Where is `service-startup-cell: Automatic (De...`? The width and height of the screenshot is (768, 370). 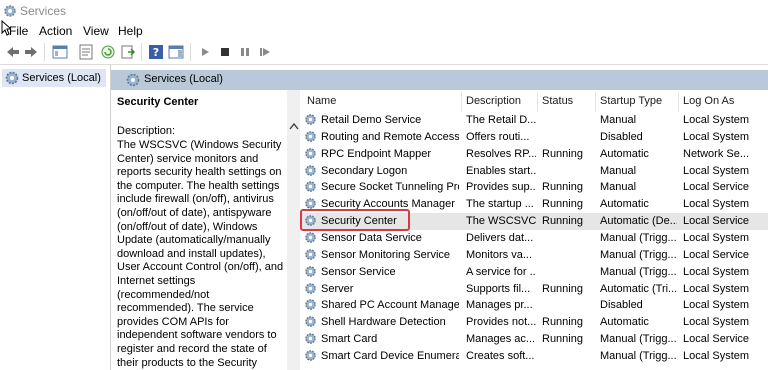
service-startup-cell: Automatic (De... is located at coordinates (638, 221).